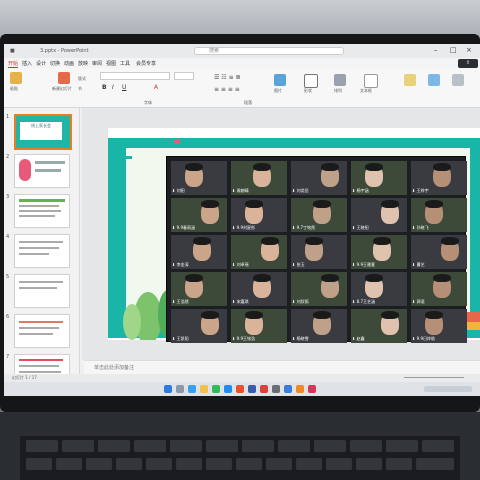 The image size is (480, 480). Describe the element at coordinates (319, 178) in the screenshot. I see `participant-tile: ⬇ 刘尧岳` at that location.